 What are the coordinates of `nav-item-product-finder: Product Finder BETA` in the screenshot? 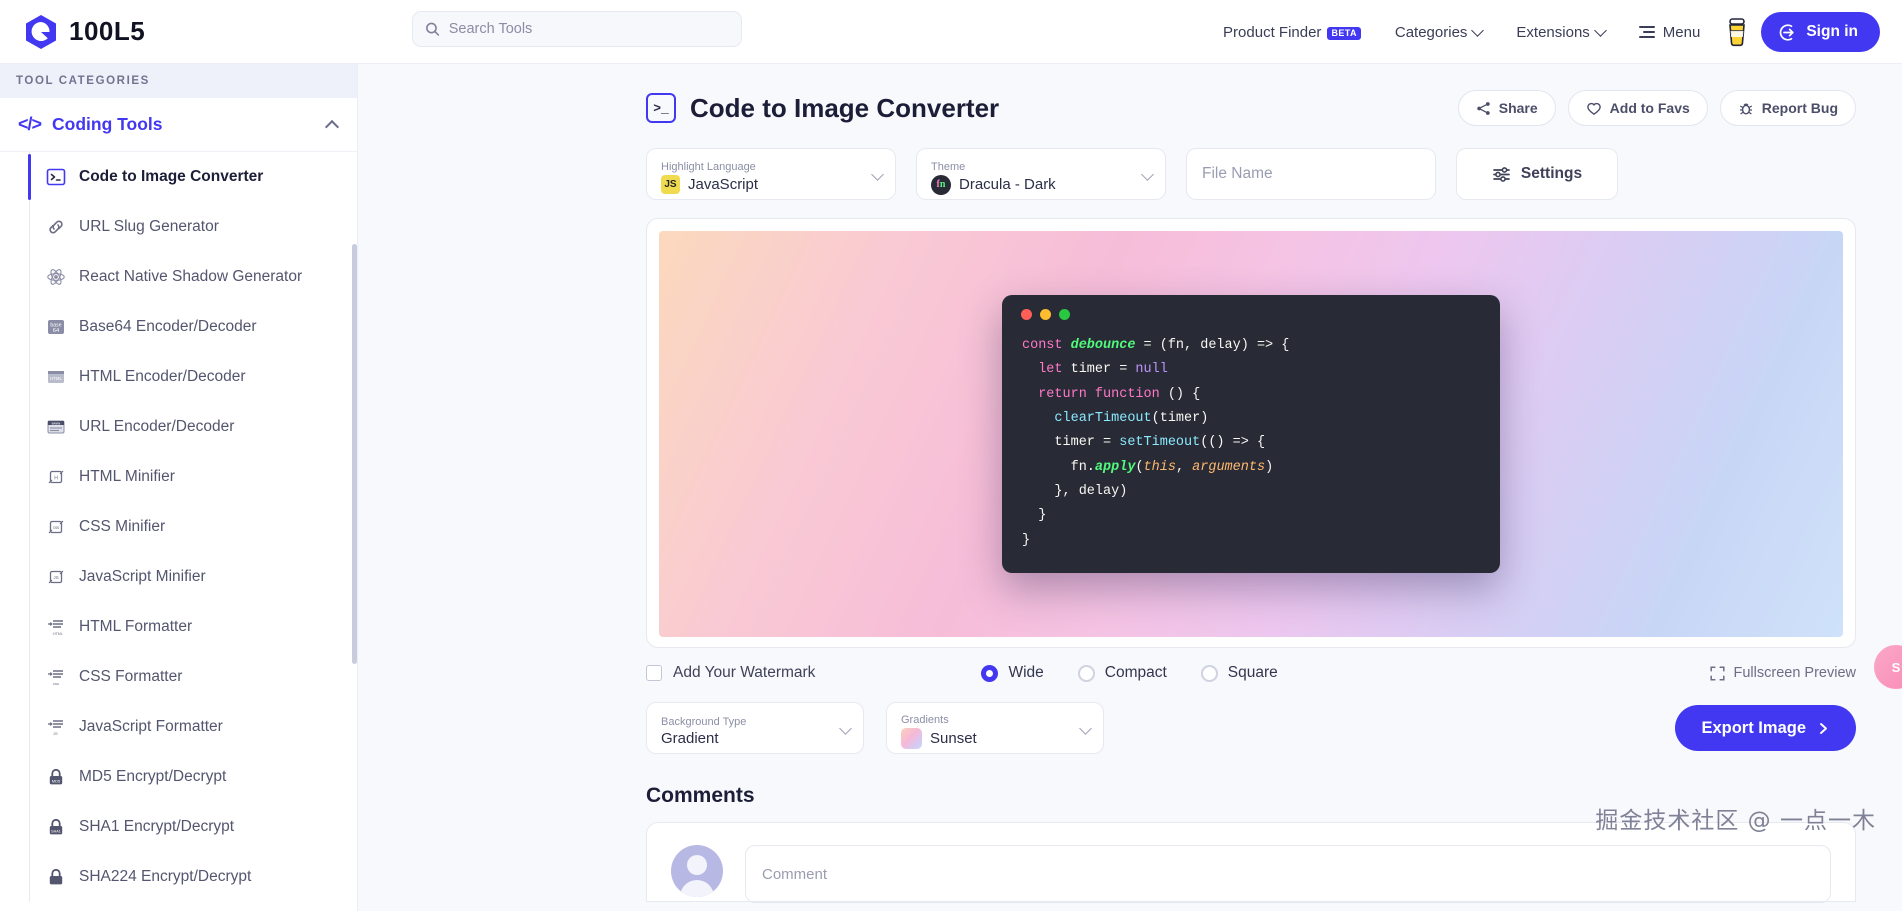 It's located at (1292, 32).